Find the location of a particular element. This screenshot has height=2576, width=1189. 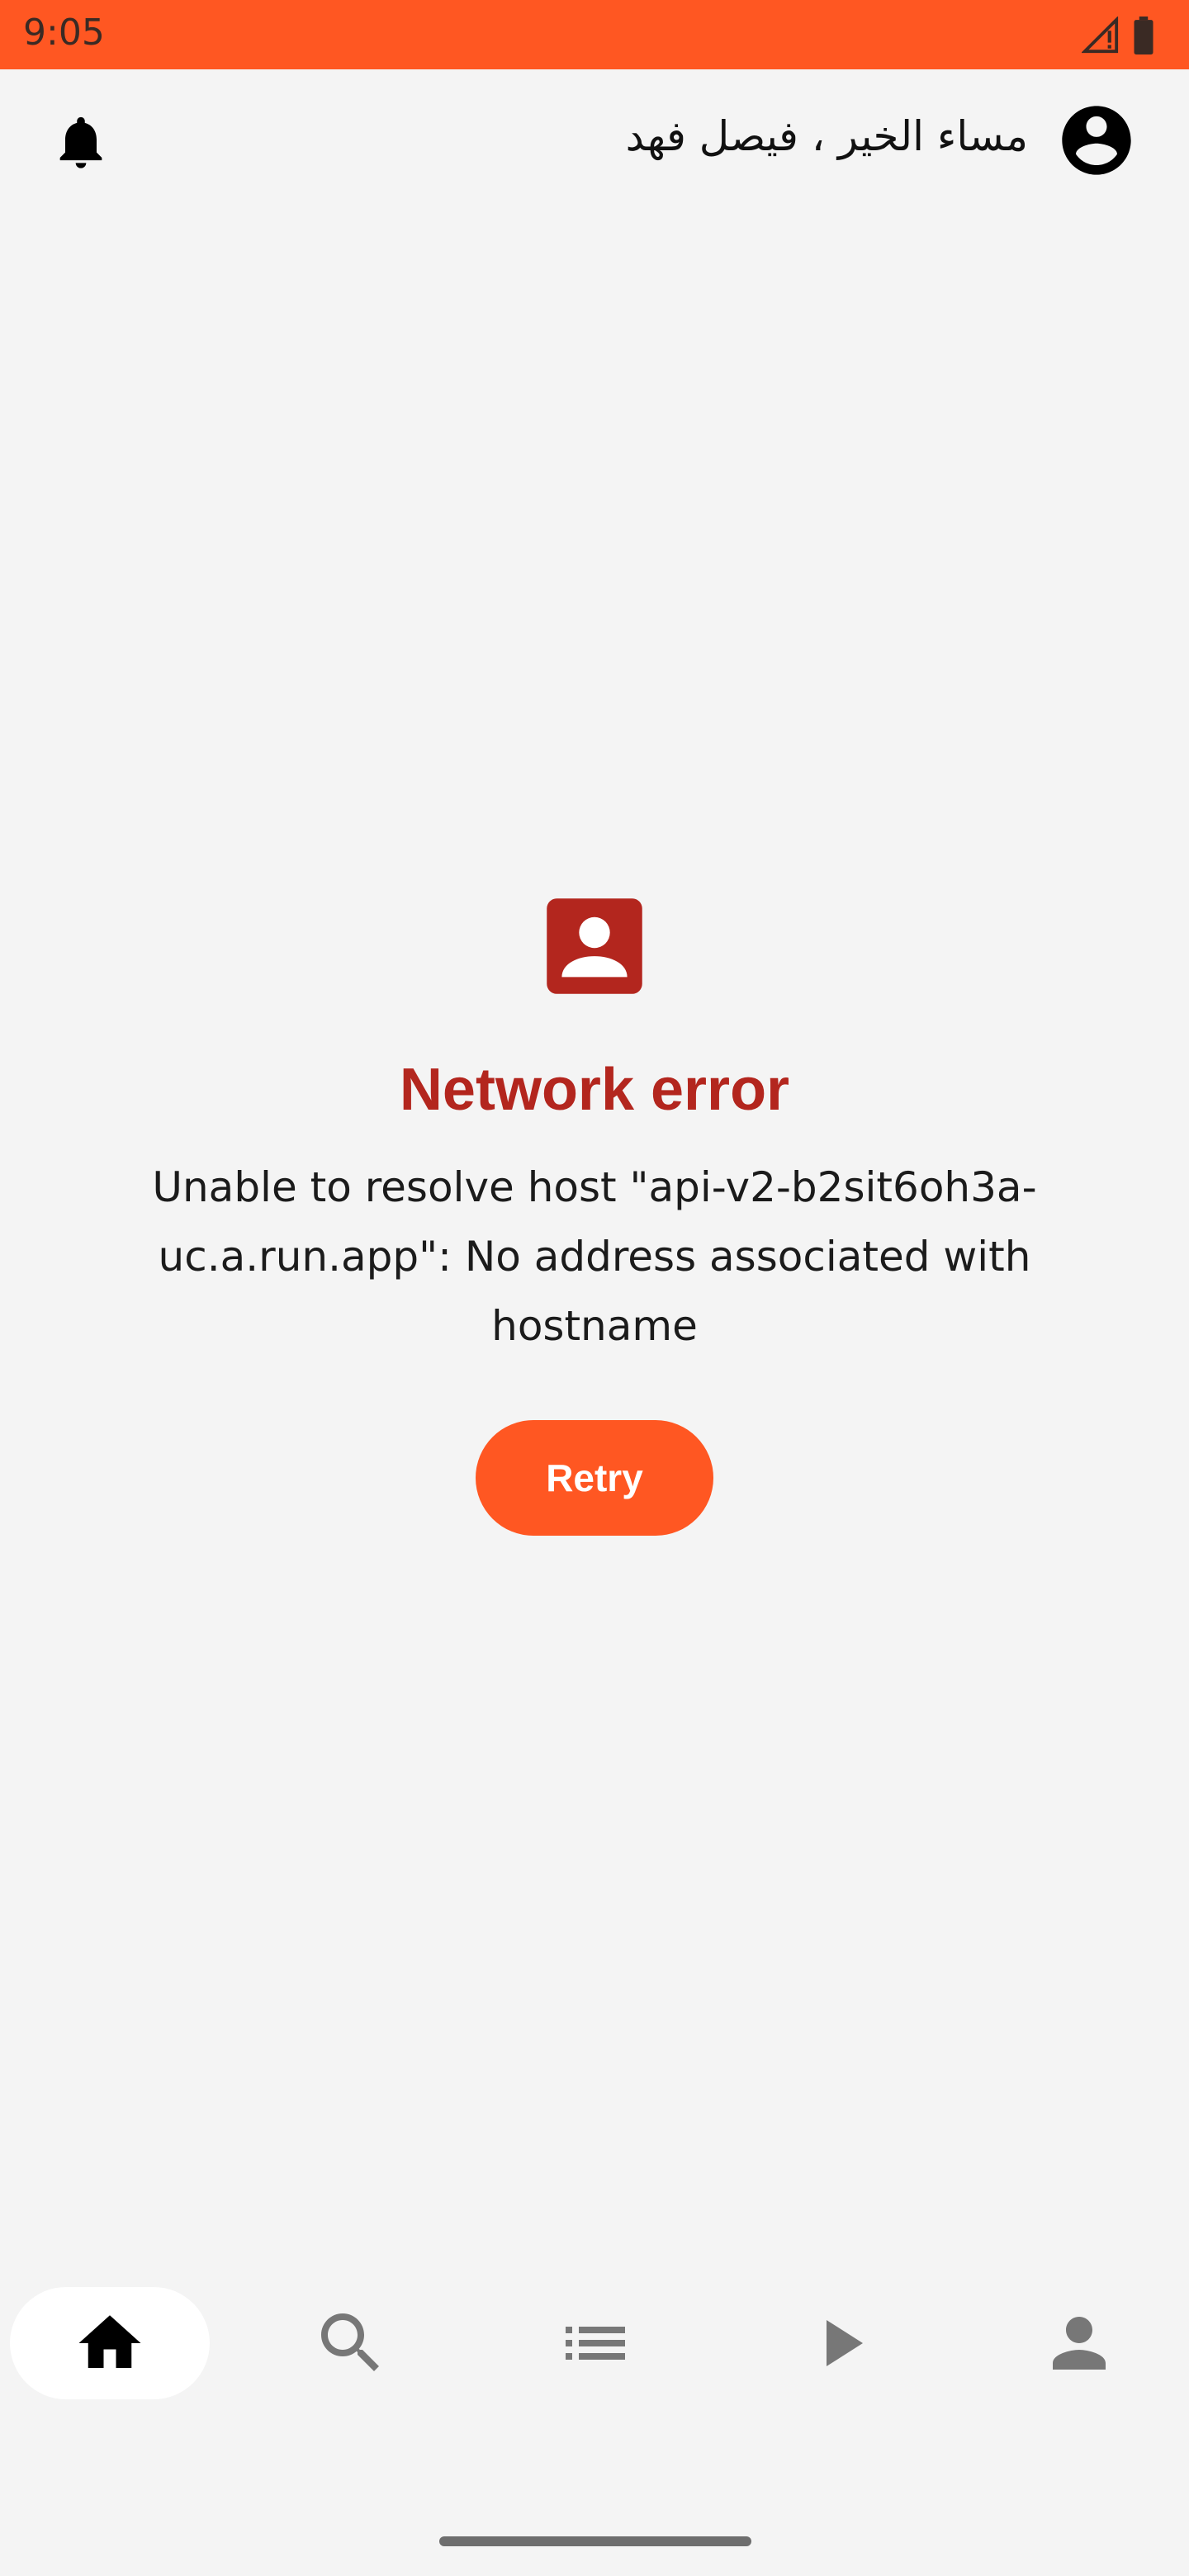

nav-item-play is located at coordinates (840, 2343).